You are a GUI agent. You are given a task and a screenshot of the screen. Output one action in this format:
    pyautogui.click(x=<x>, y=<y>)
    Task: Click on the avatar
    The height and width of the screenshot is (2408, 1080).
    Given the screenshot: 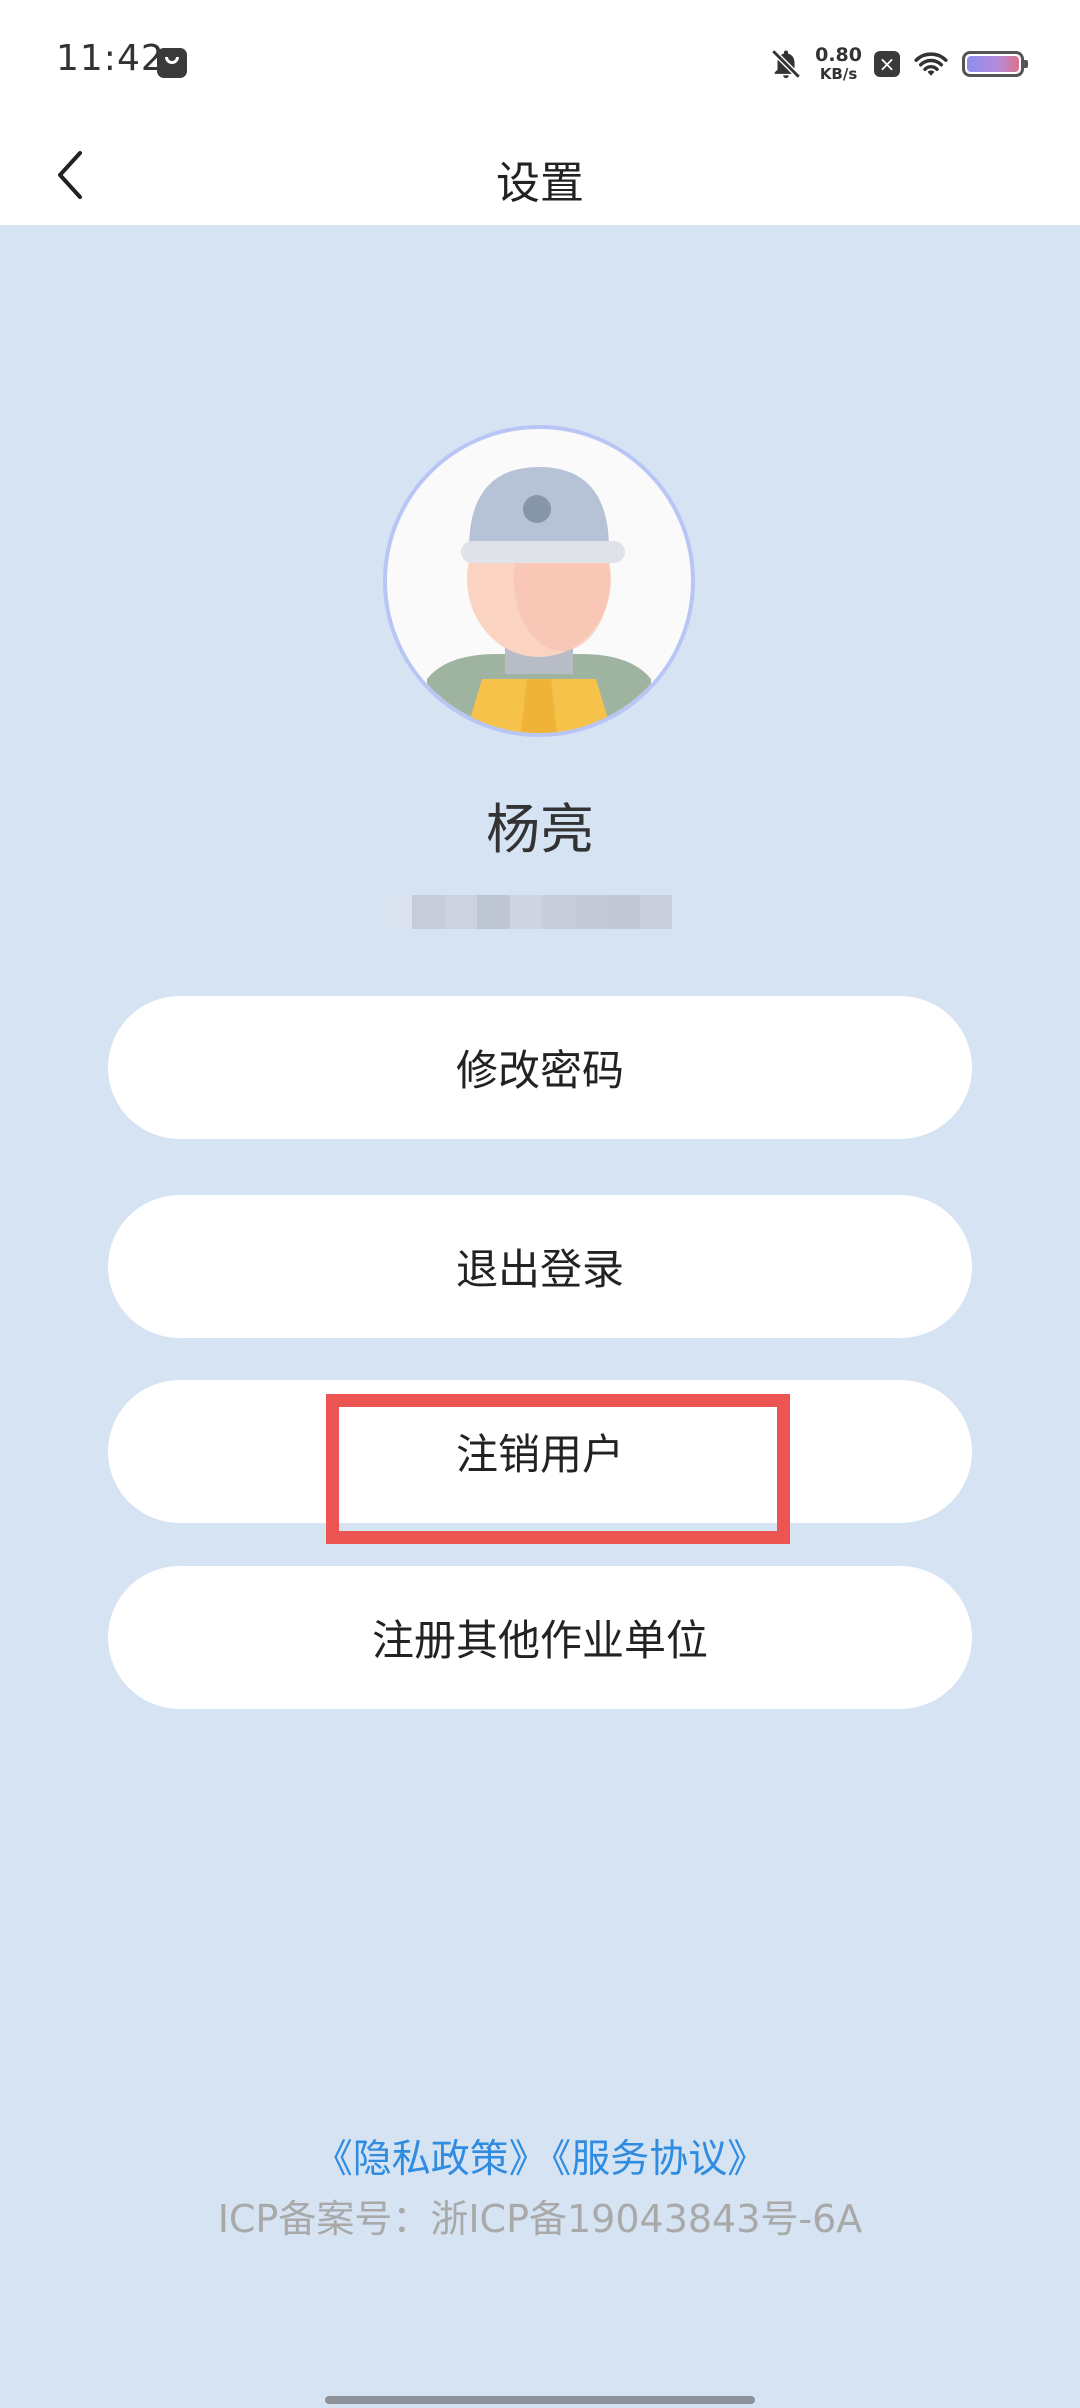 What is the action you would take?
    pyautogui.click(x=539, y=581)
    